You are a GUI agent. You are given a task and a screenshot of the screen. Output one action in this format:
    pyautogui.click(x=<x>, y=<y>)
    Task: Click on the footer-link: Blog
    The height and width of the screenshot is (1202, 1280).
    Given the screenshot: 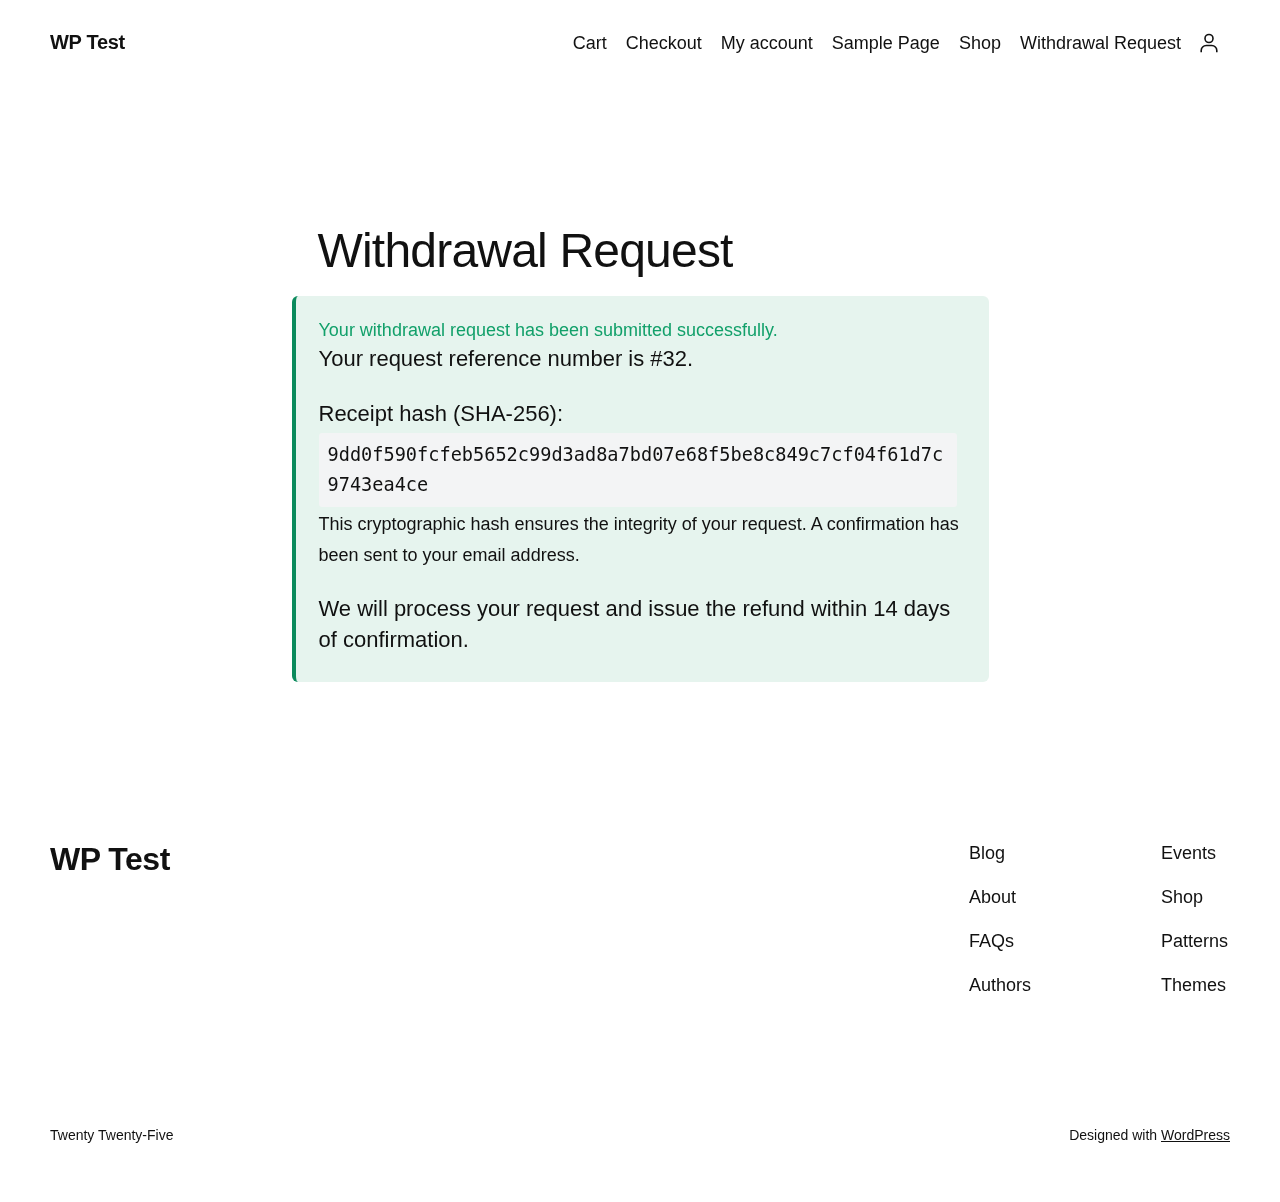 What is the action you would take?
    pyautogui.click(x=1065, y=853)
    